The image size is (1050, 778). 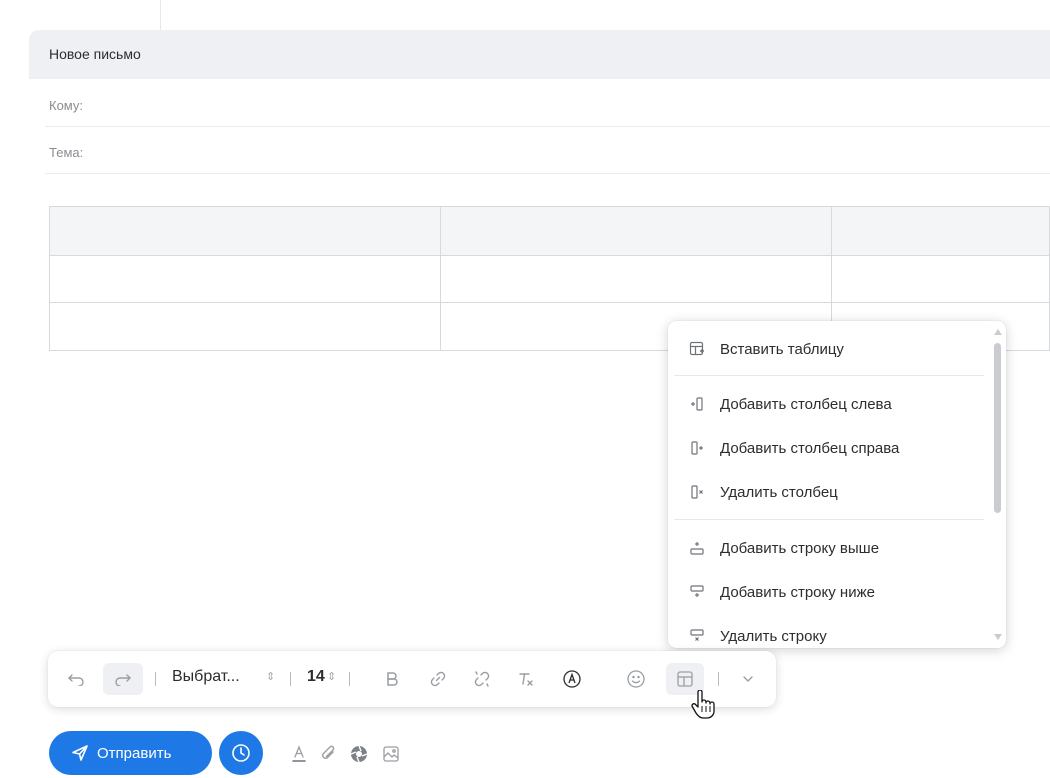 I want to click on table-icon, so click(x=685, y=679).